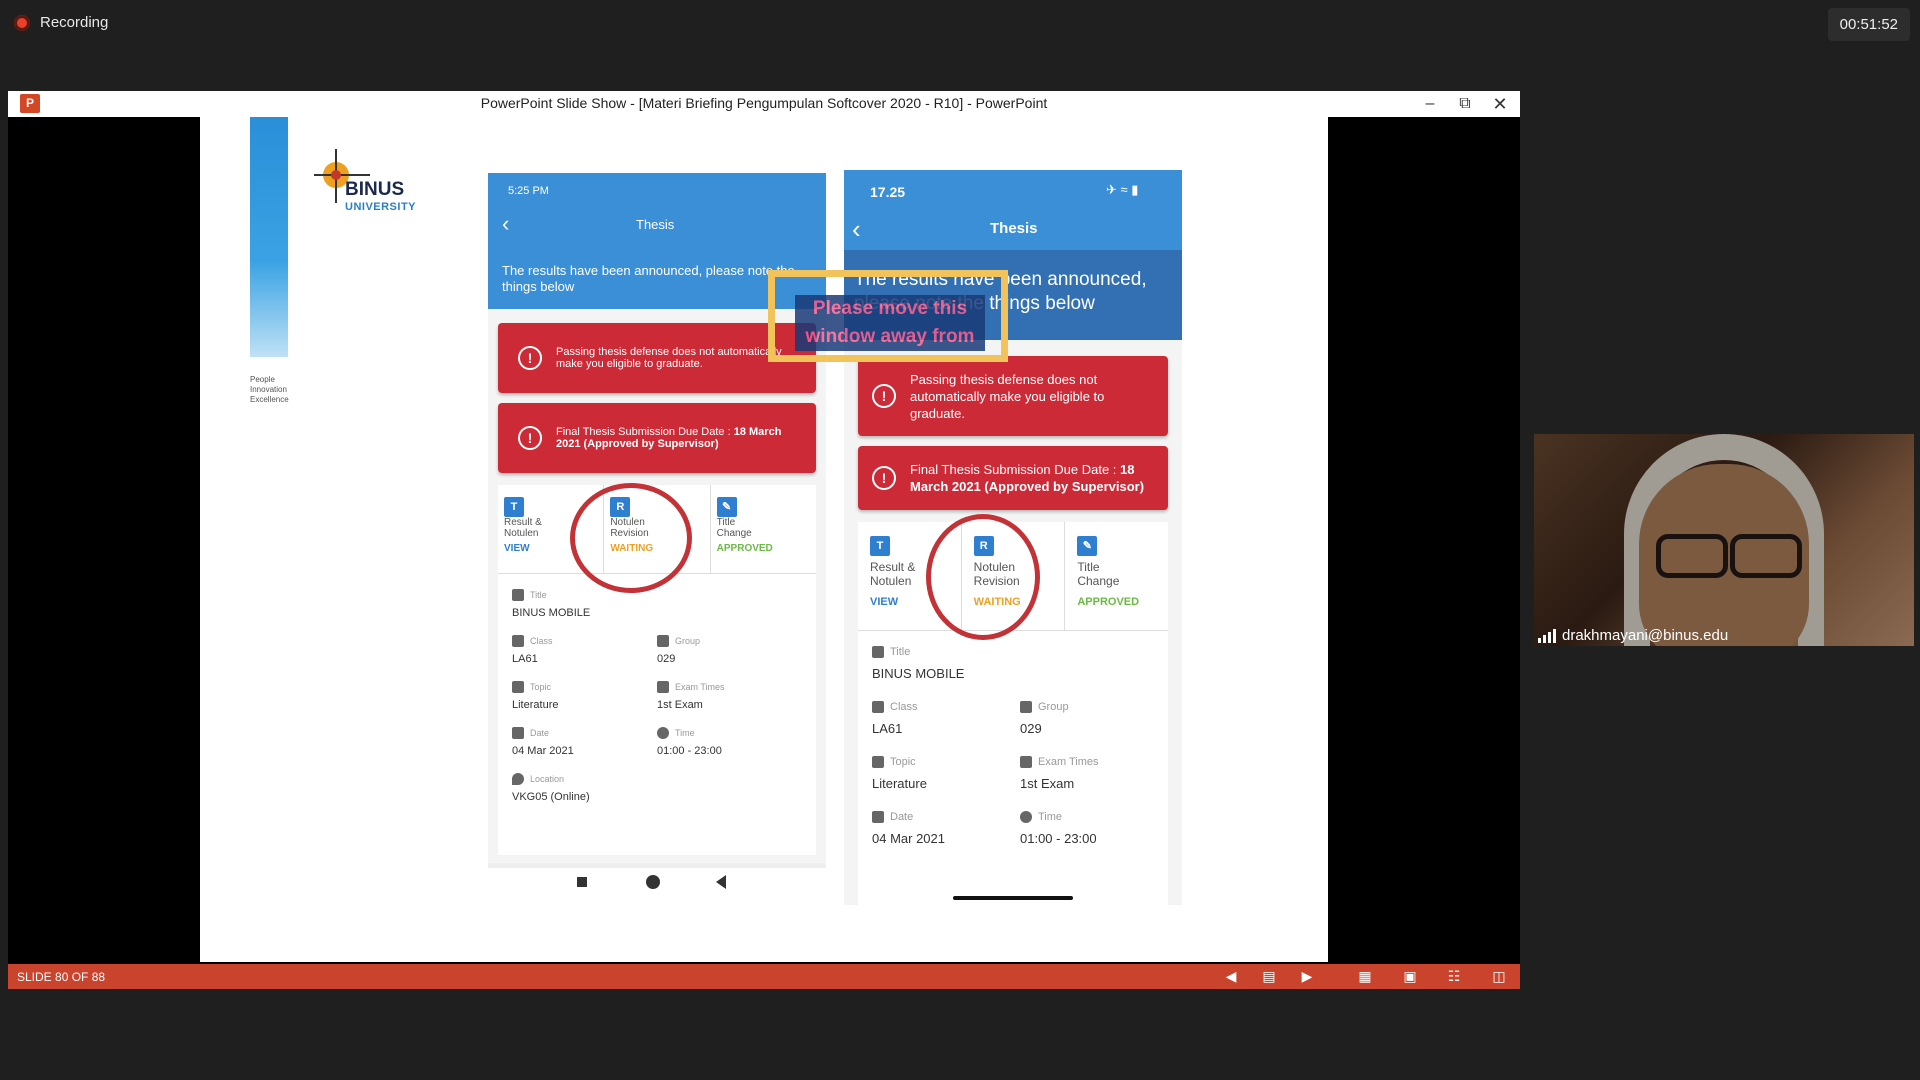 The width and height of the screenshot is (1920, 1080). I want to click on topic-label: Topic, so click(946, 762).